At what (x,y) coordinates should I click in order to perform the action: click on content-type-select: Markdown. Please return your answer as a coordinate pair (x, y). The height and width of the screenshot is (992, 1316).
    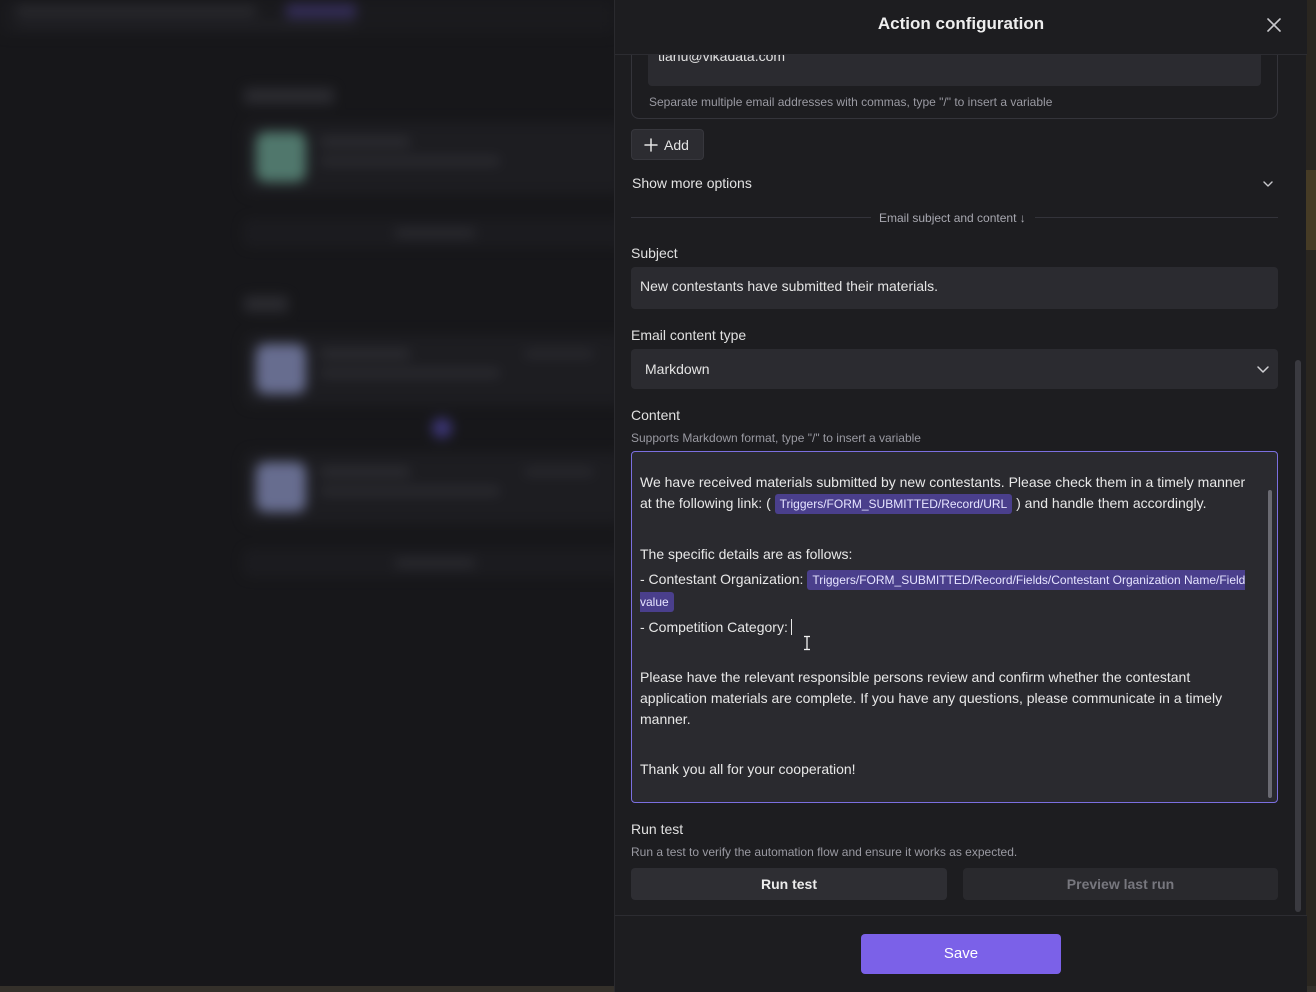
    Looking at the image, I should click on (954, 369).